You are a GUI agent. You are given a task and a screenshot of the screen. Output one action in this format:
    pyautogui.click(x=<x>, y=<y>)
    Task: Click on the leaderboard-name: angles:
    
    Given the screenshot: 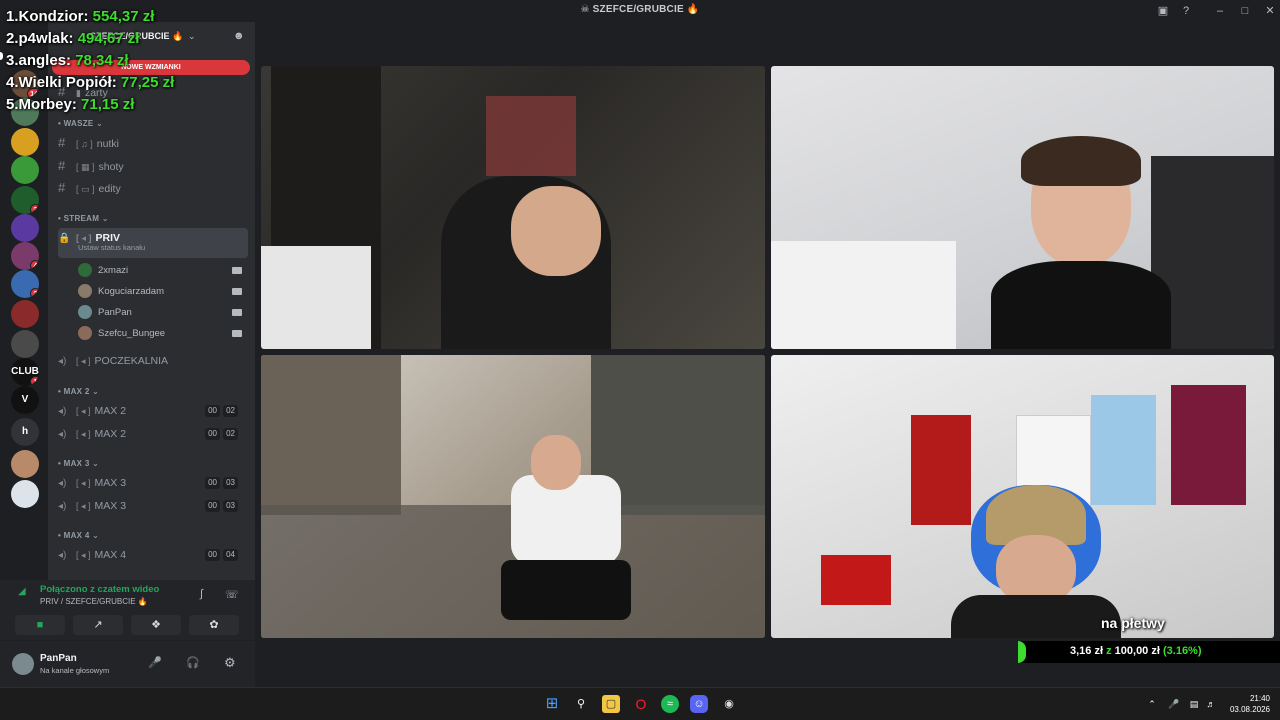 What is the action you would take?
    pyautogui.click(x=45, y=60)
    